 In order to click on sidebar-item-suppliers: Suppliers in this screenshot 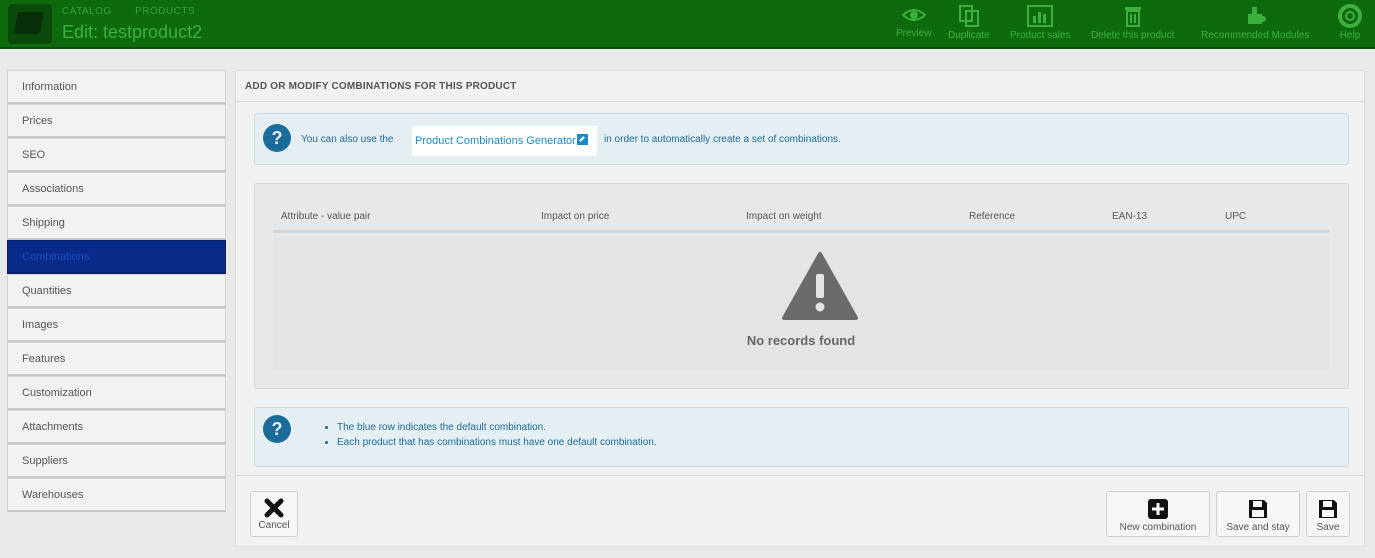, I will do `click(116, 461)`.